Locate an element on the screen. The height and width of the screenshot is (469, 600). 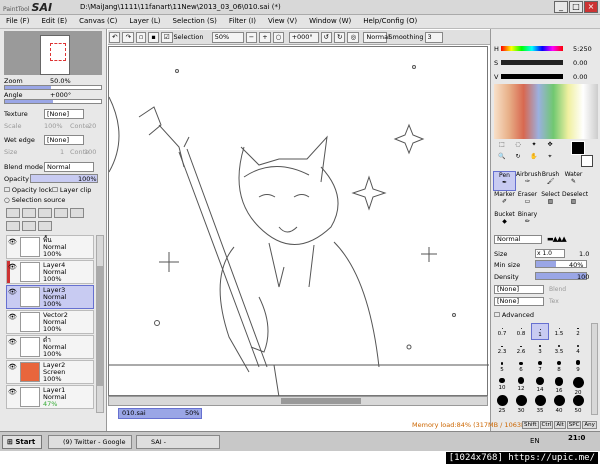
navigator-viewport is located at coordinates (58, 52).